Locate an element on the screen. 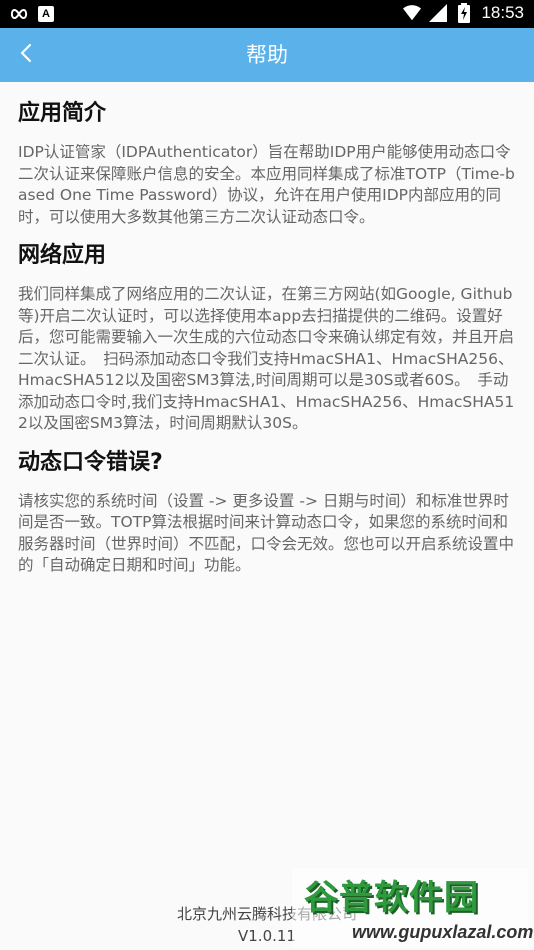 This screenshot has width=534, height=950. section-title: 应用简介 is located at coordinates (62, 113).